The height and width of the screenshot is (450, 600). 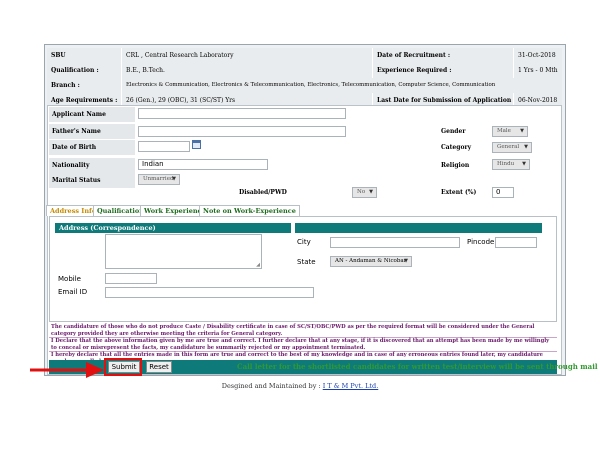 What do you see at coordinates (203, 164) in the screenshot?
I see `nationality-input: Indian` at bounding box center [203, 164].